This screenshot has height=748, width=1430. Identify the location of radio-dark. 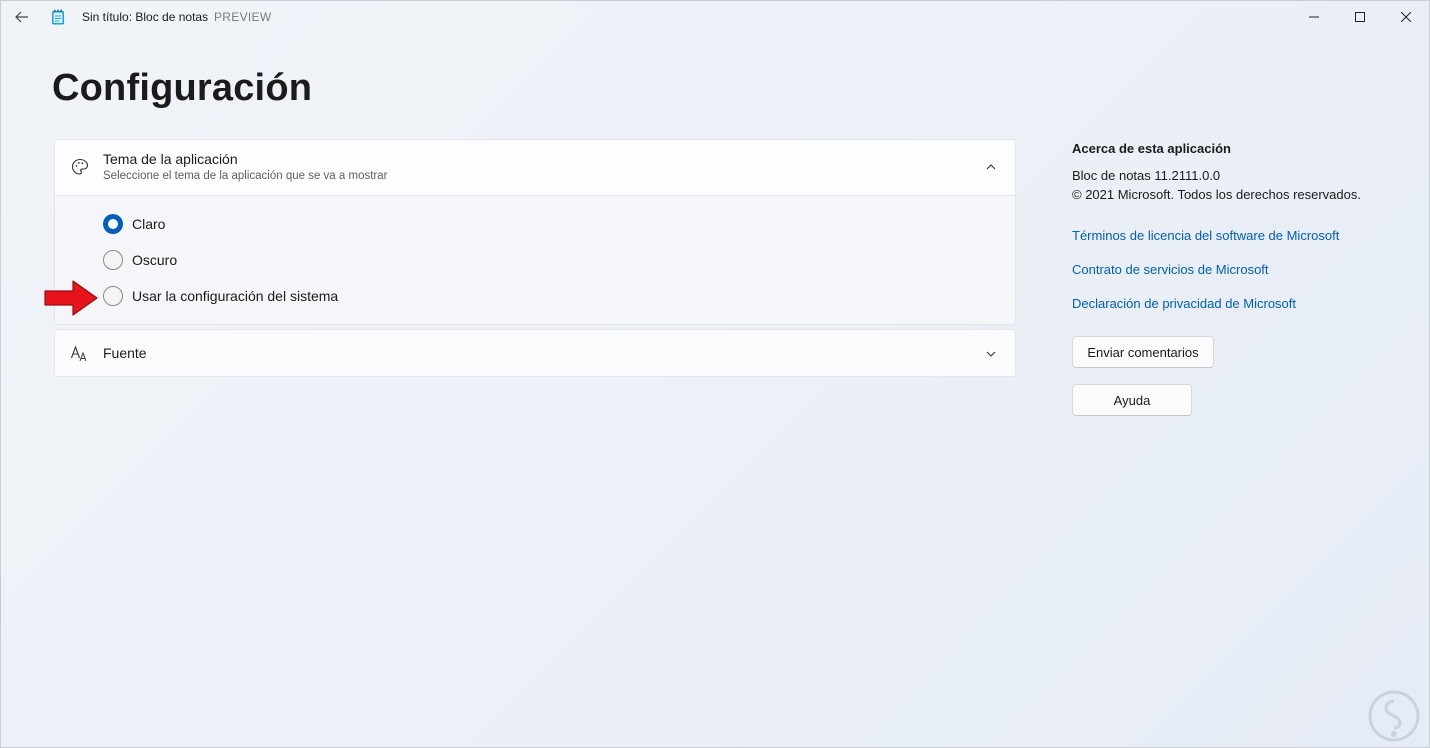
(113, 260).